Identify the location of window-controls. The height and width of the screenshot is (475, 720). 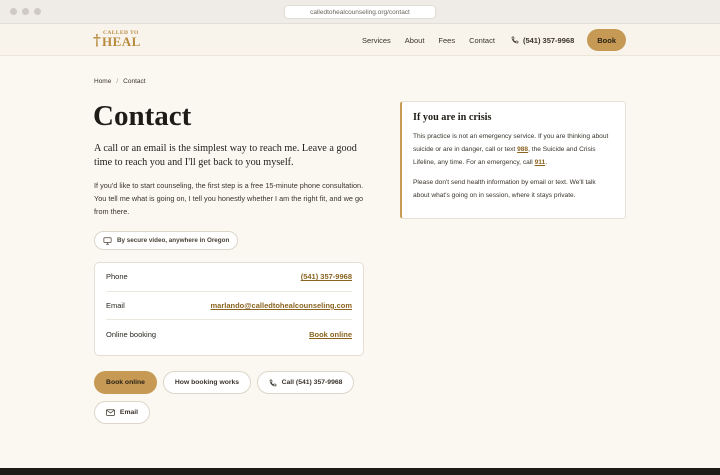
(25, 11).